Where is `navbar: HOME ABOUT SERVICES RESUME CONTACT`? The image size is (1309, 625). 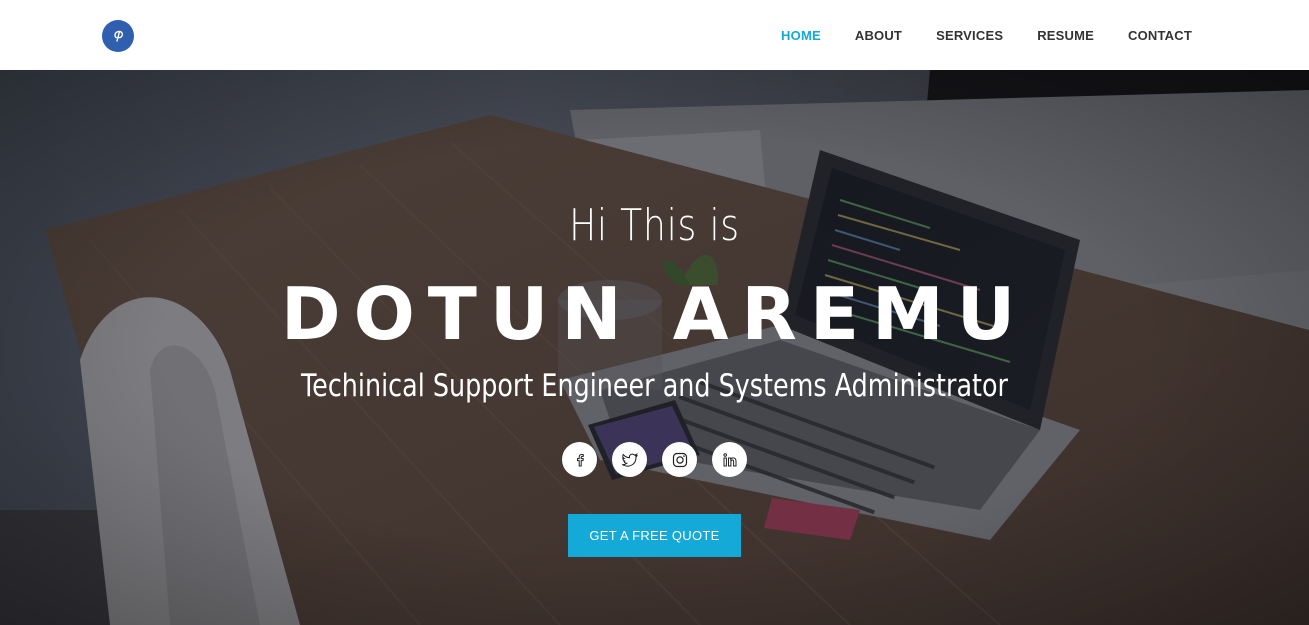 navbar: HOME ABOUT SERVICES RESUME CONTACT is located at coordinates (654, 35).